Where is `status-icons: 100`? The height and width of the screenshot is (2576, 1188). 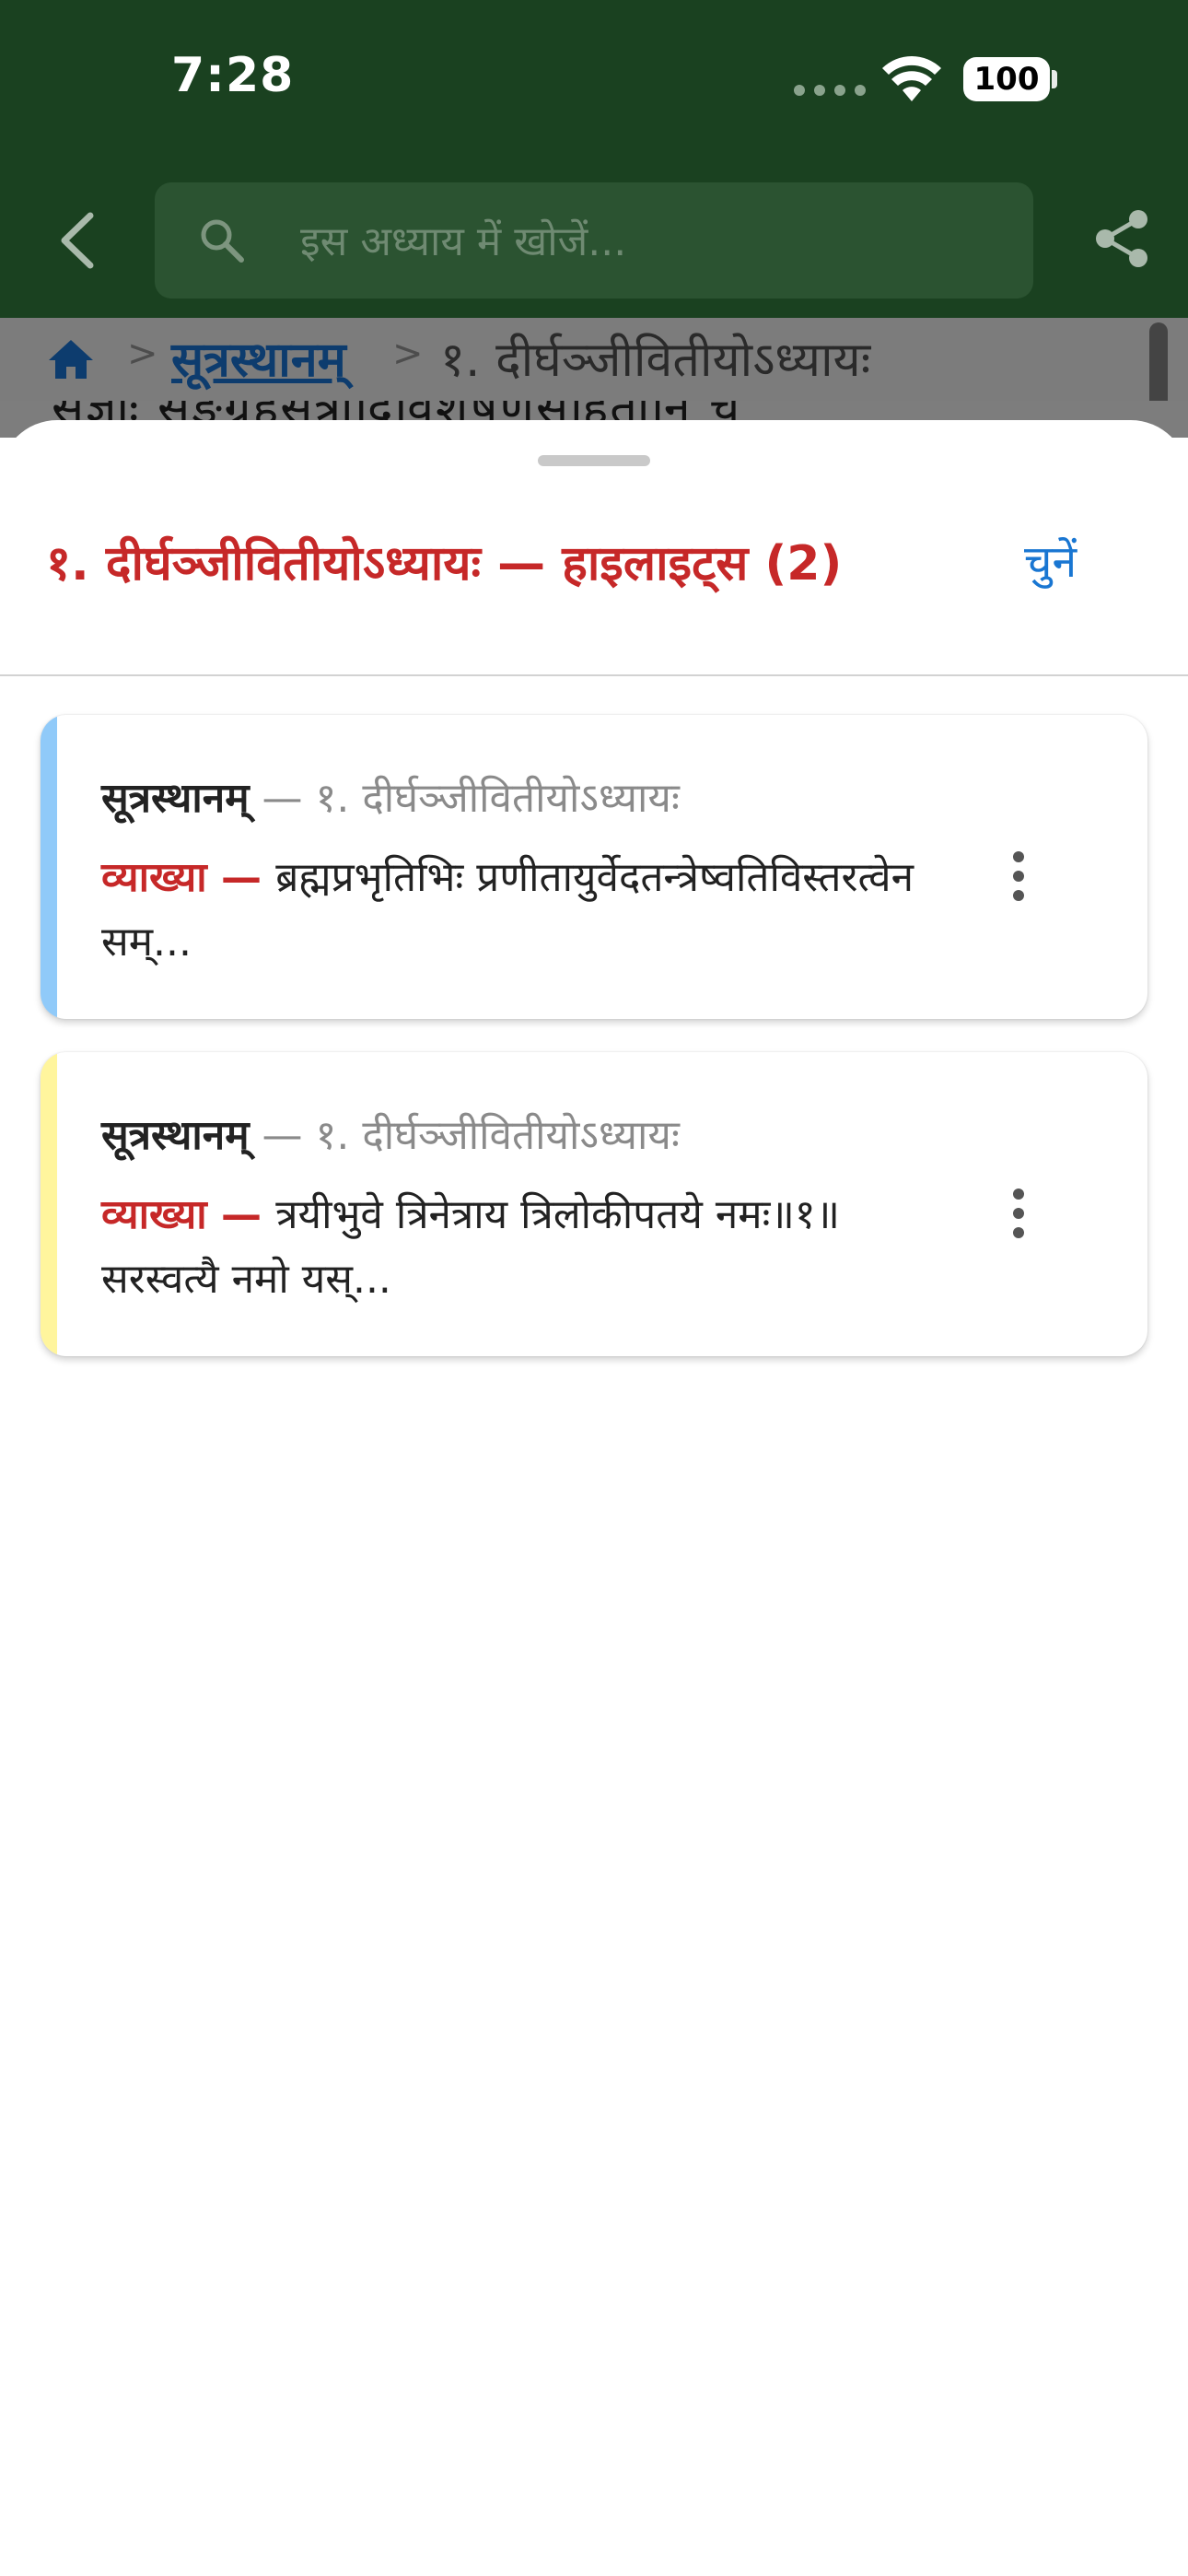
status-icons: 100 is located at coordinates (958, 78).